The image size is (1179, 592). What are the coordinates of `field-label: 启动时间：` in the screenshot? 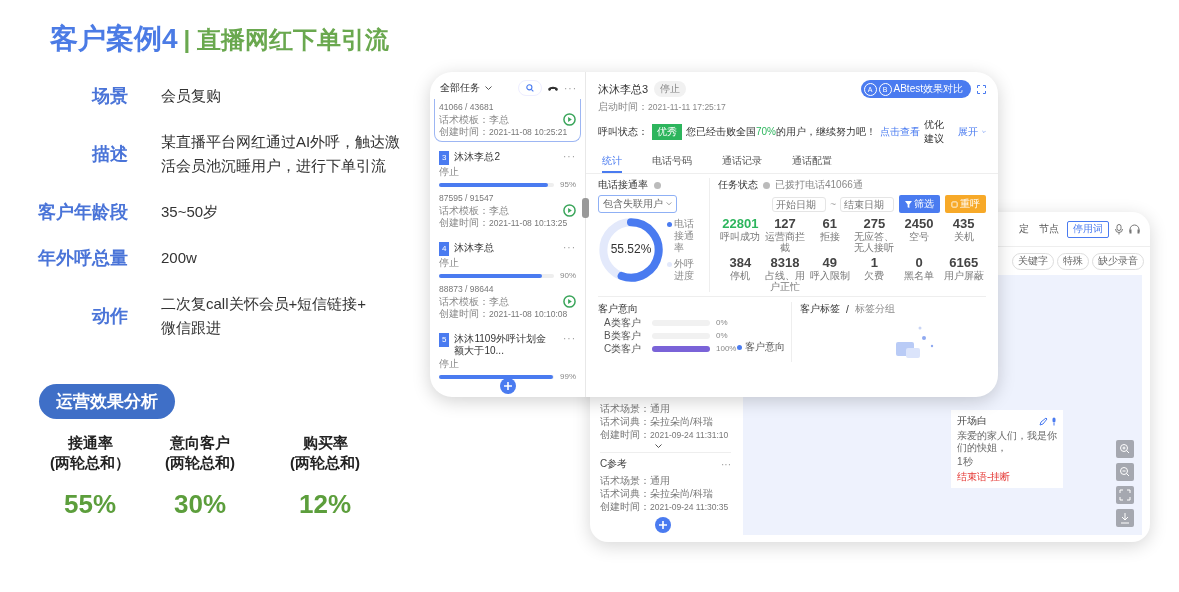 It's located at (623, 107).